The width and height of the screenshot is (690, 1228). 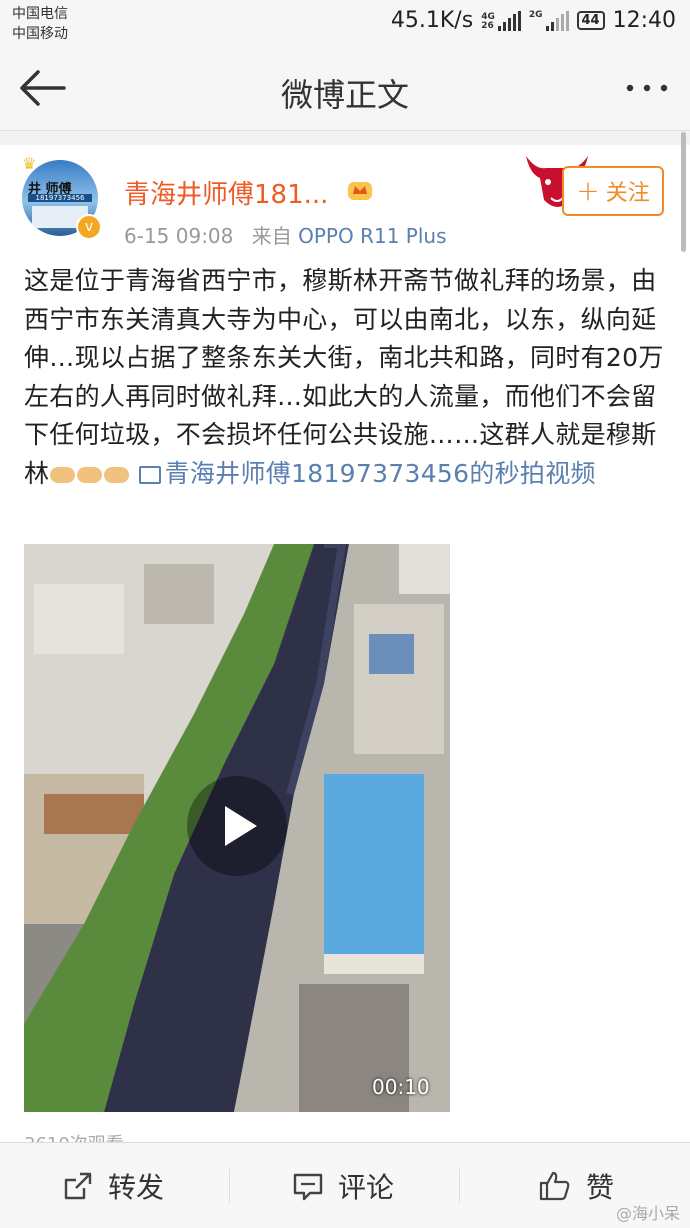 I want to click on follow-button: + 关注, so click(x=613, y=191).